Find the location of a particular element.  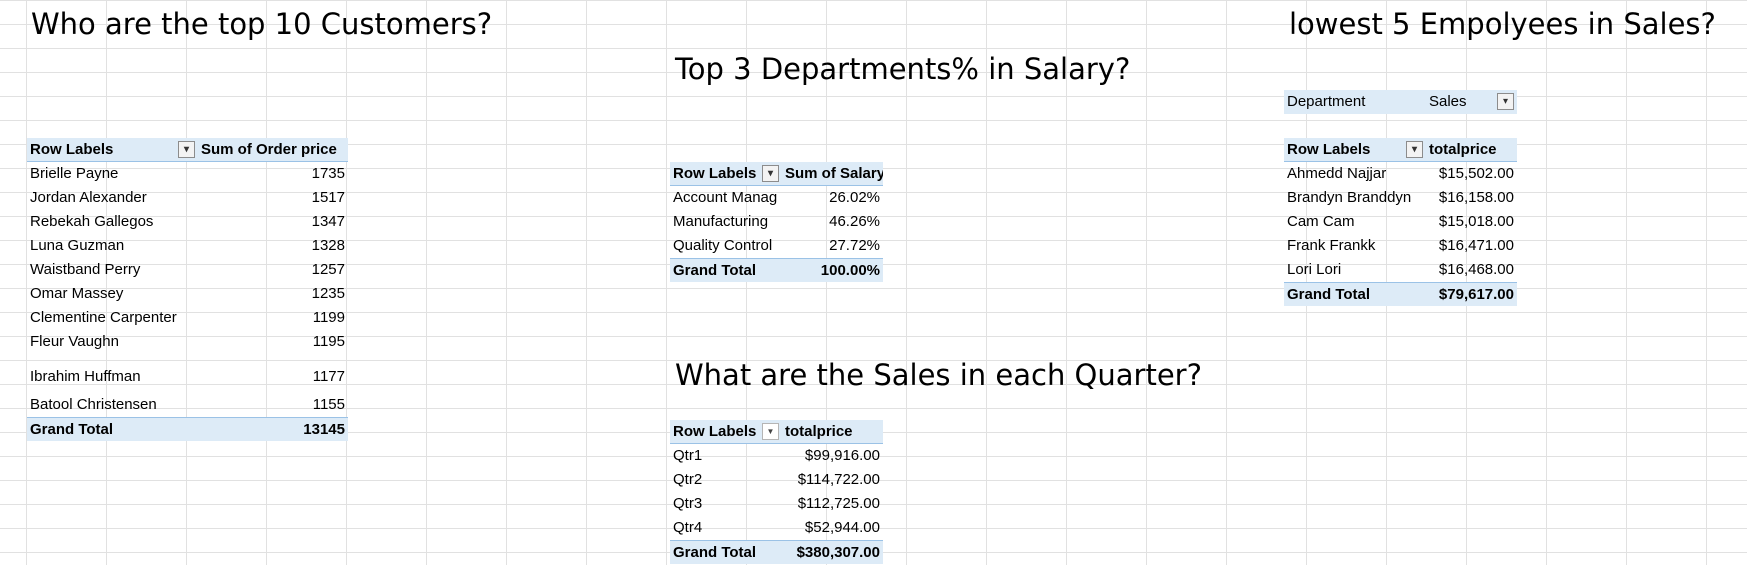

row-label: Account Manag is located at coordinates (725, 197).